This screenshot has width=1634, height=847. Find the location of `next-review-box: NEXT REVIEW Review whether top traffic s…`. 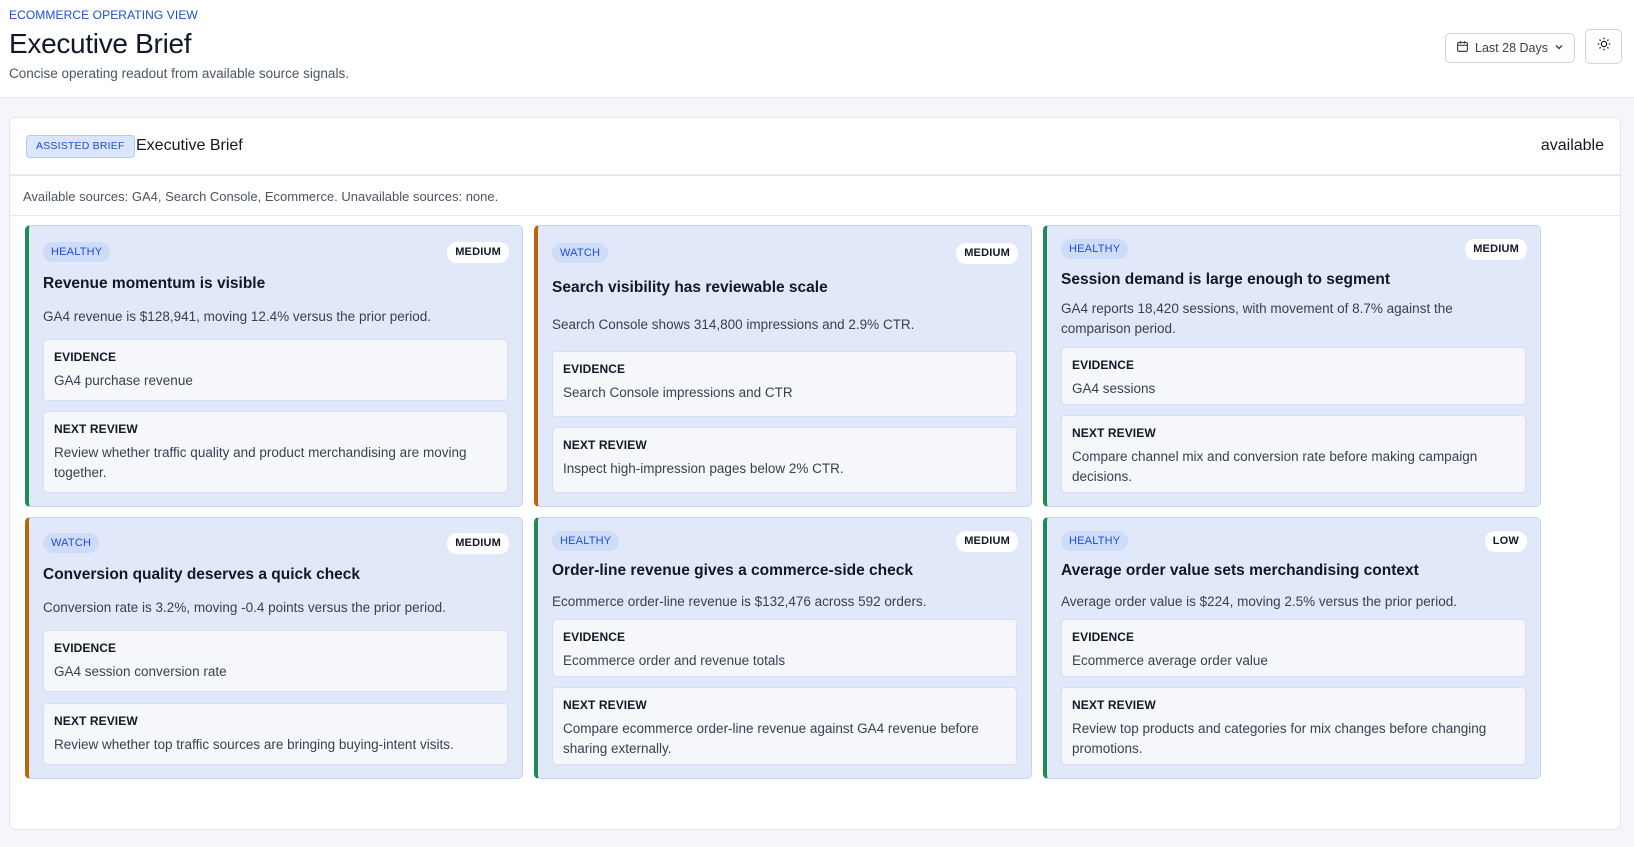

next-review-box: NEXT REVIEW Review whether top traffic s… is located at coordinates (275, 734).